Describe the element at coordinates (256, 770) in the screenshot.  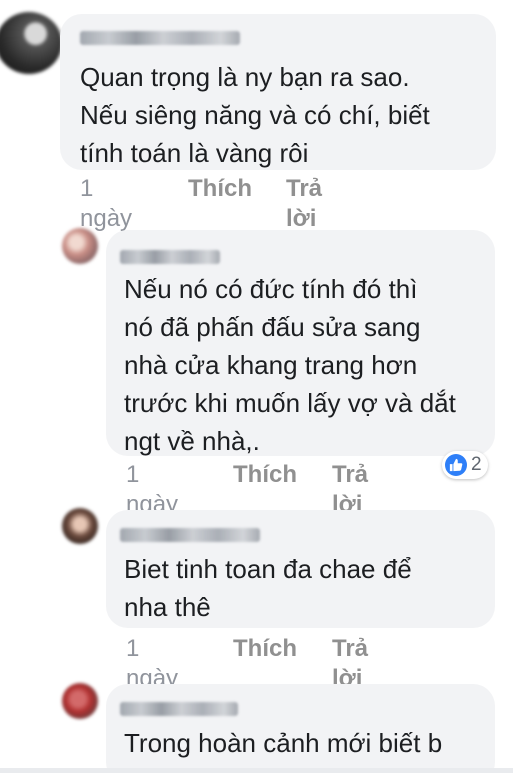
I see `divider` at that location.